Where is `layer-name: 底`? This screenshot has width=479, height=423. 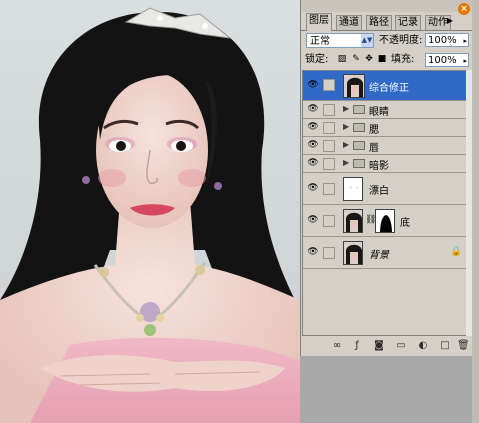 layer-name: 底 is located at coordinates (405, 223).